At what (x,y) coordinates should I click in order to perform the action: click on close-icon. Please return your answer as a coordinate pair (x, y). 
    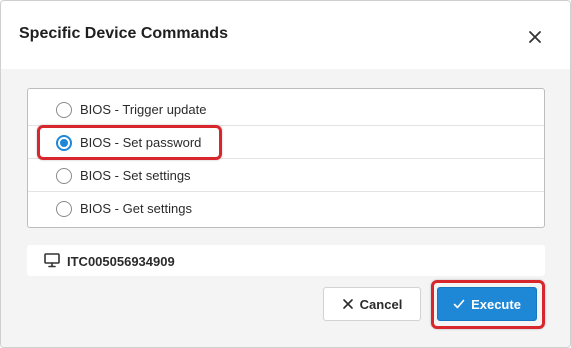
    Looking at the image, I should click on (535, 37).